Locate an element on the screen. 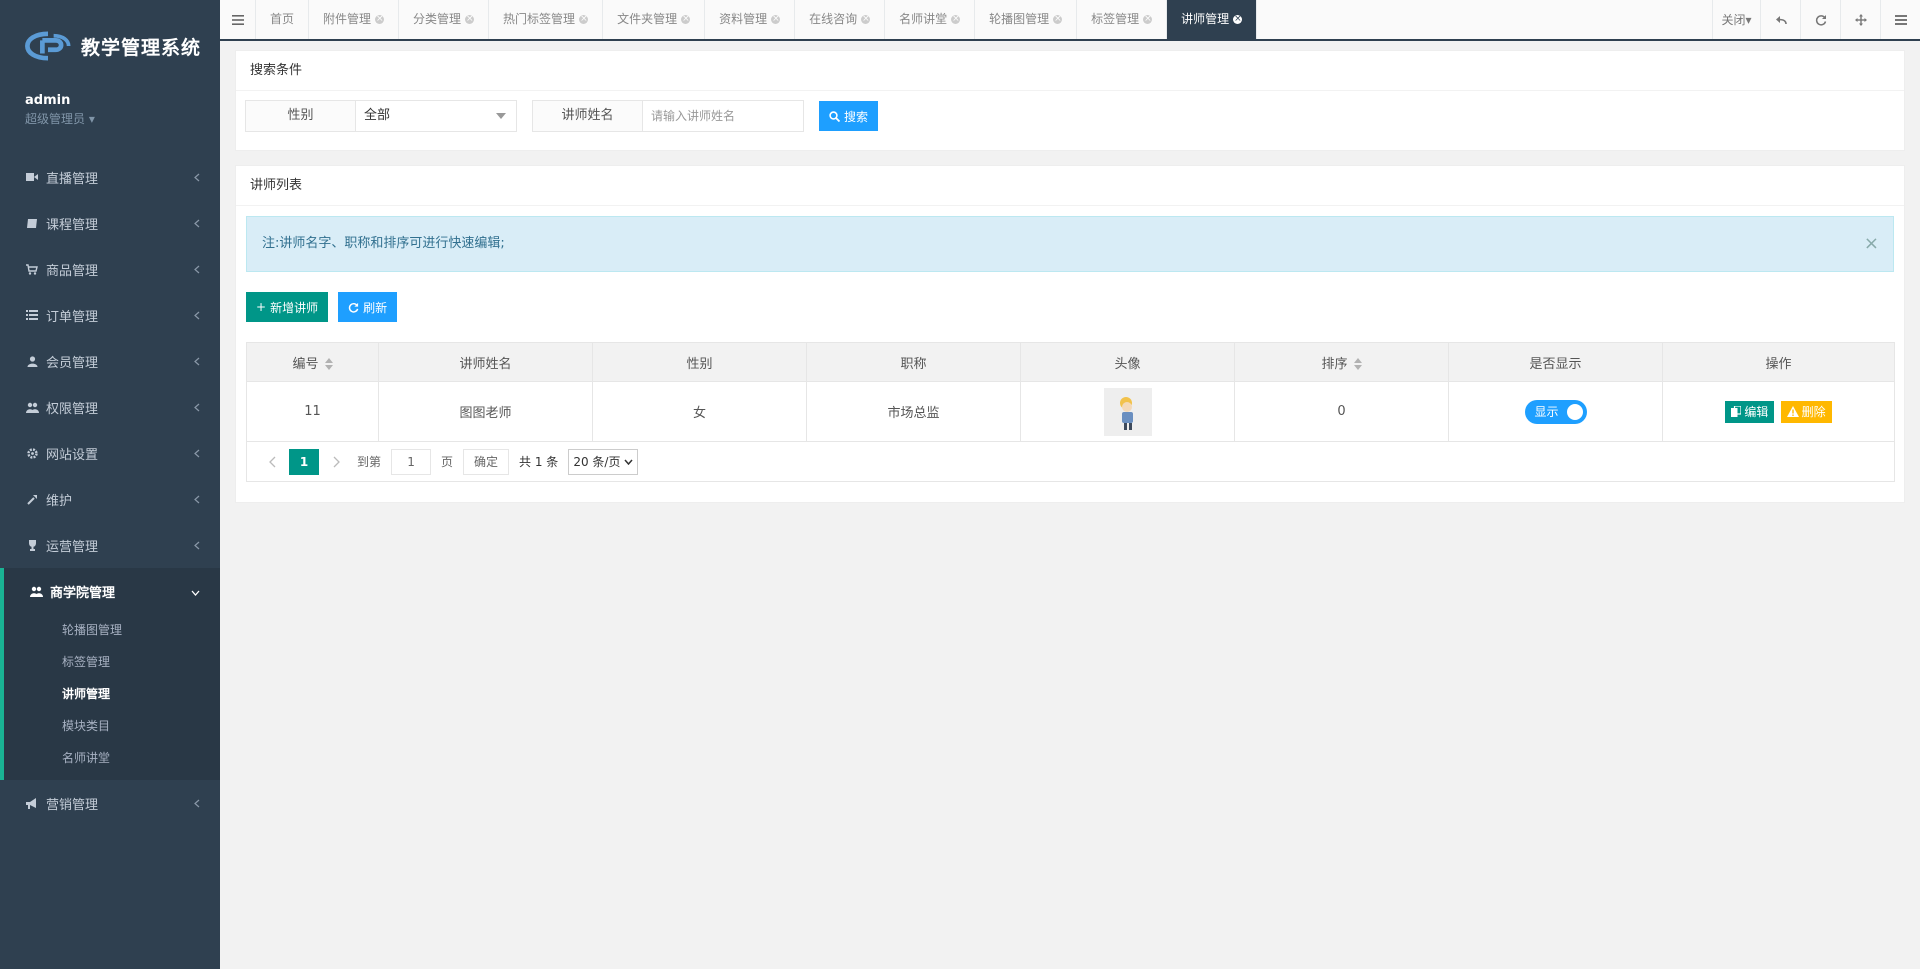 Image resolution: width=1920 pixels, height=969 pixels. chevron-down-icon is located at coordinates (629, 462).